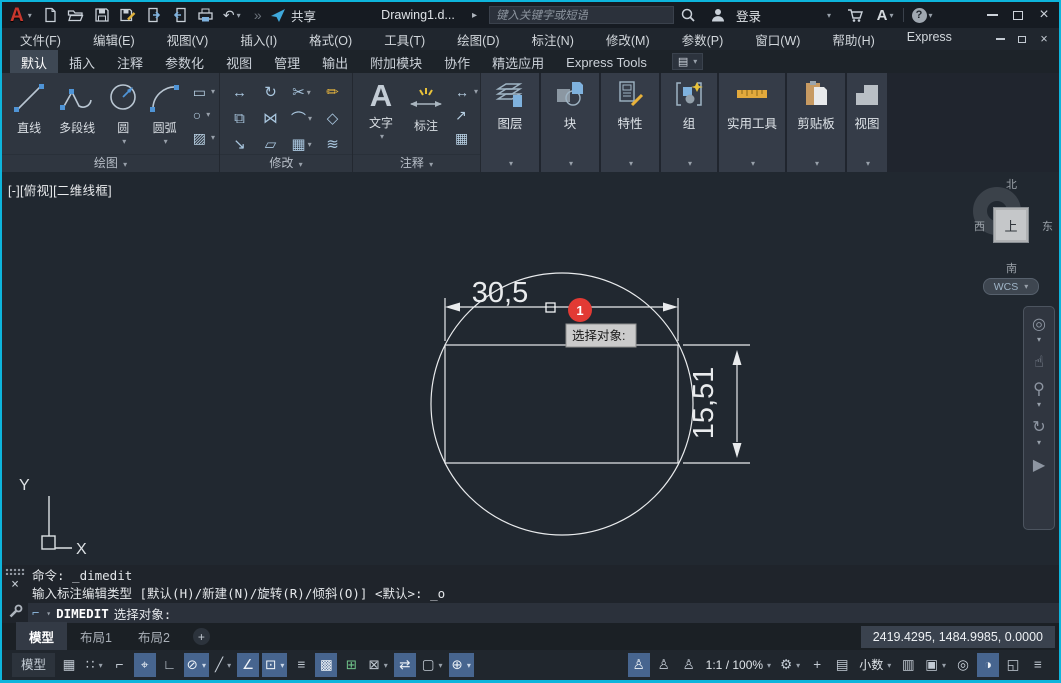 The image size is (1061, 683). Describe the element at coordinates (1011, 184) in the screenshot. I see `viewcube-north: 北` at that location.